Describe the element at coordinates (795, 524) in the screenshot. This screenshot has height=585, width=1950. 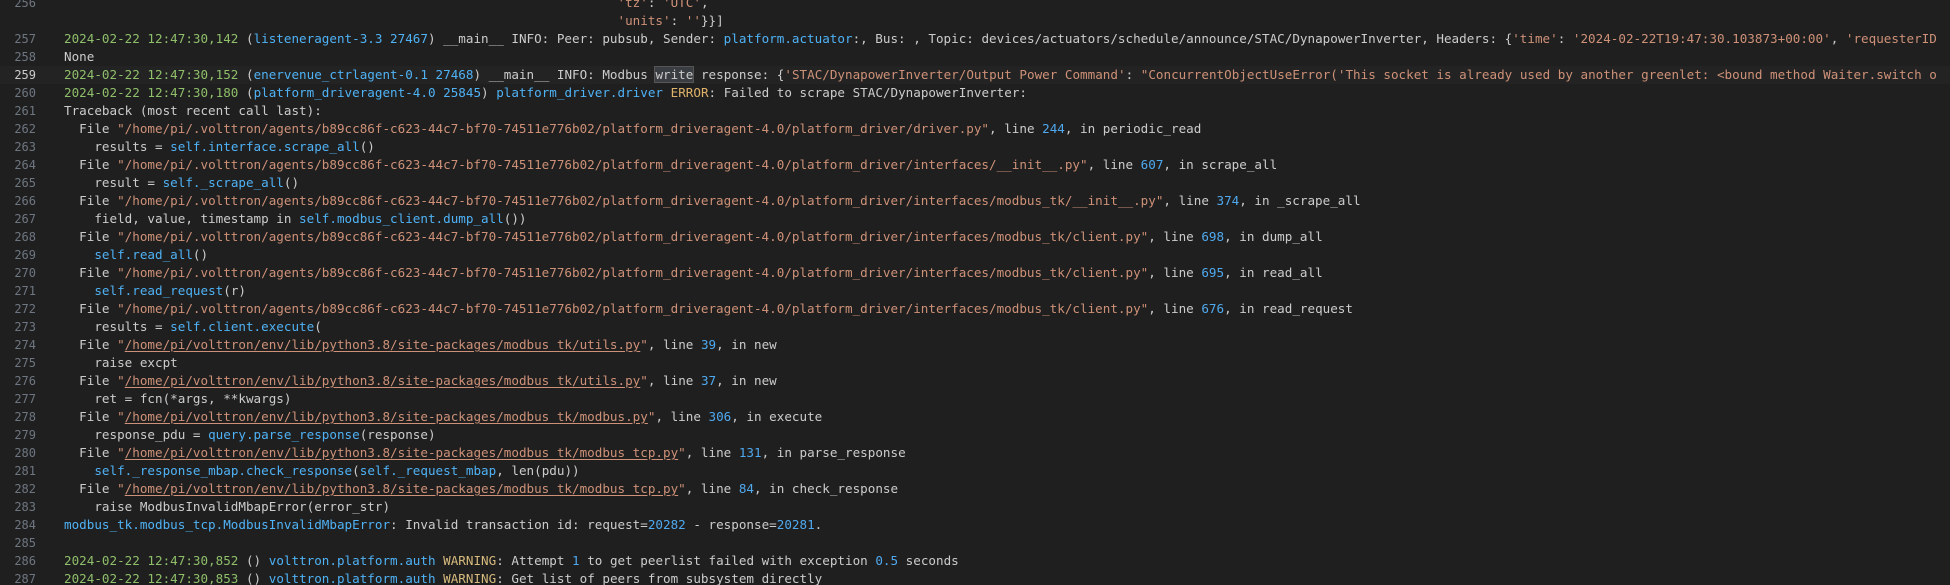
I see `token-num: 20281` at that location.